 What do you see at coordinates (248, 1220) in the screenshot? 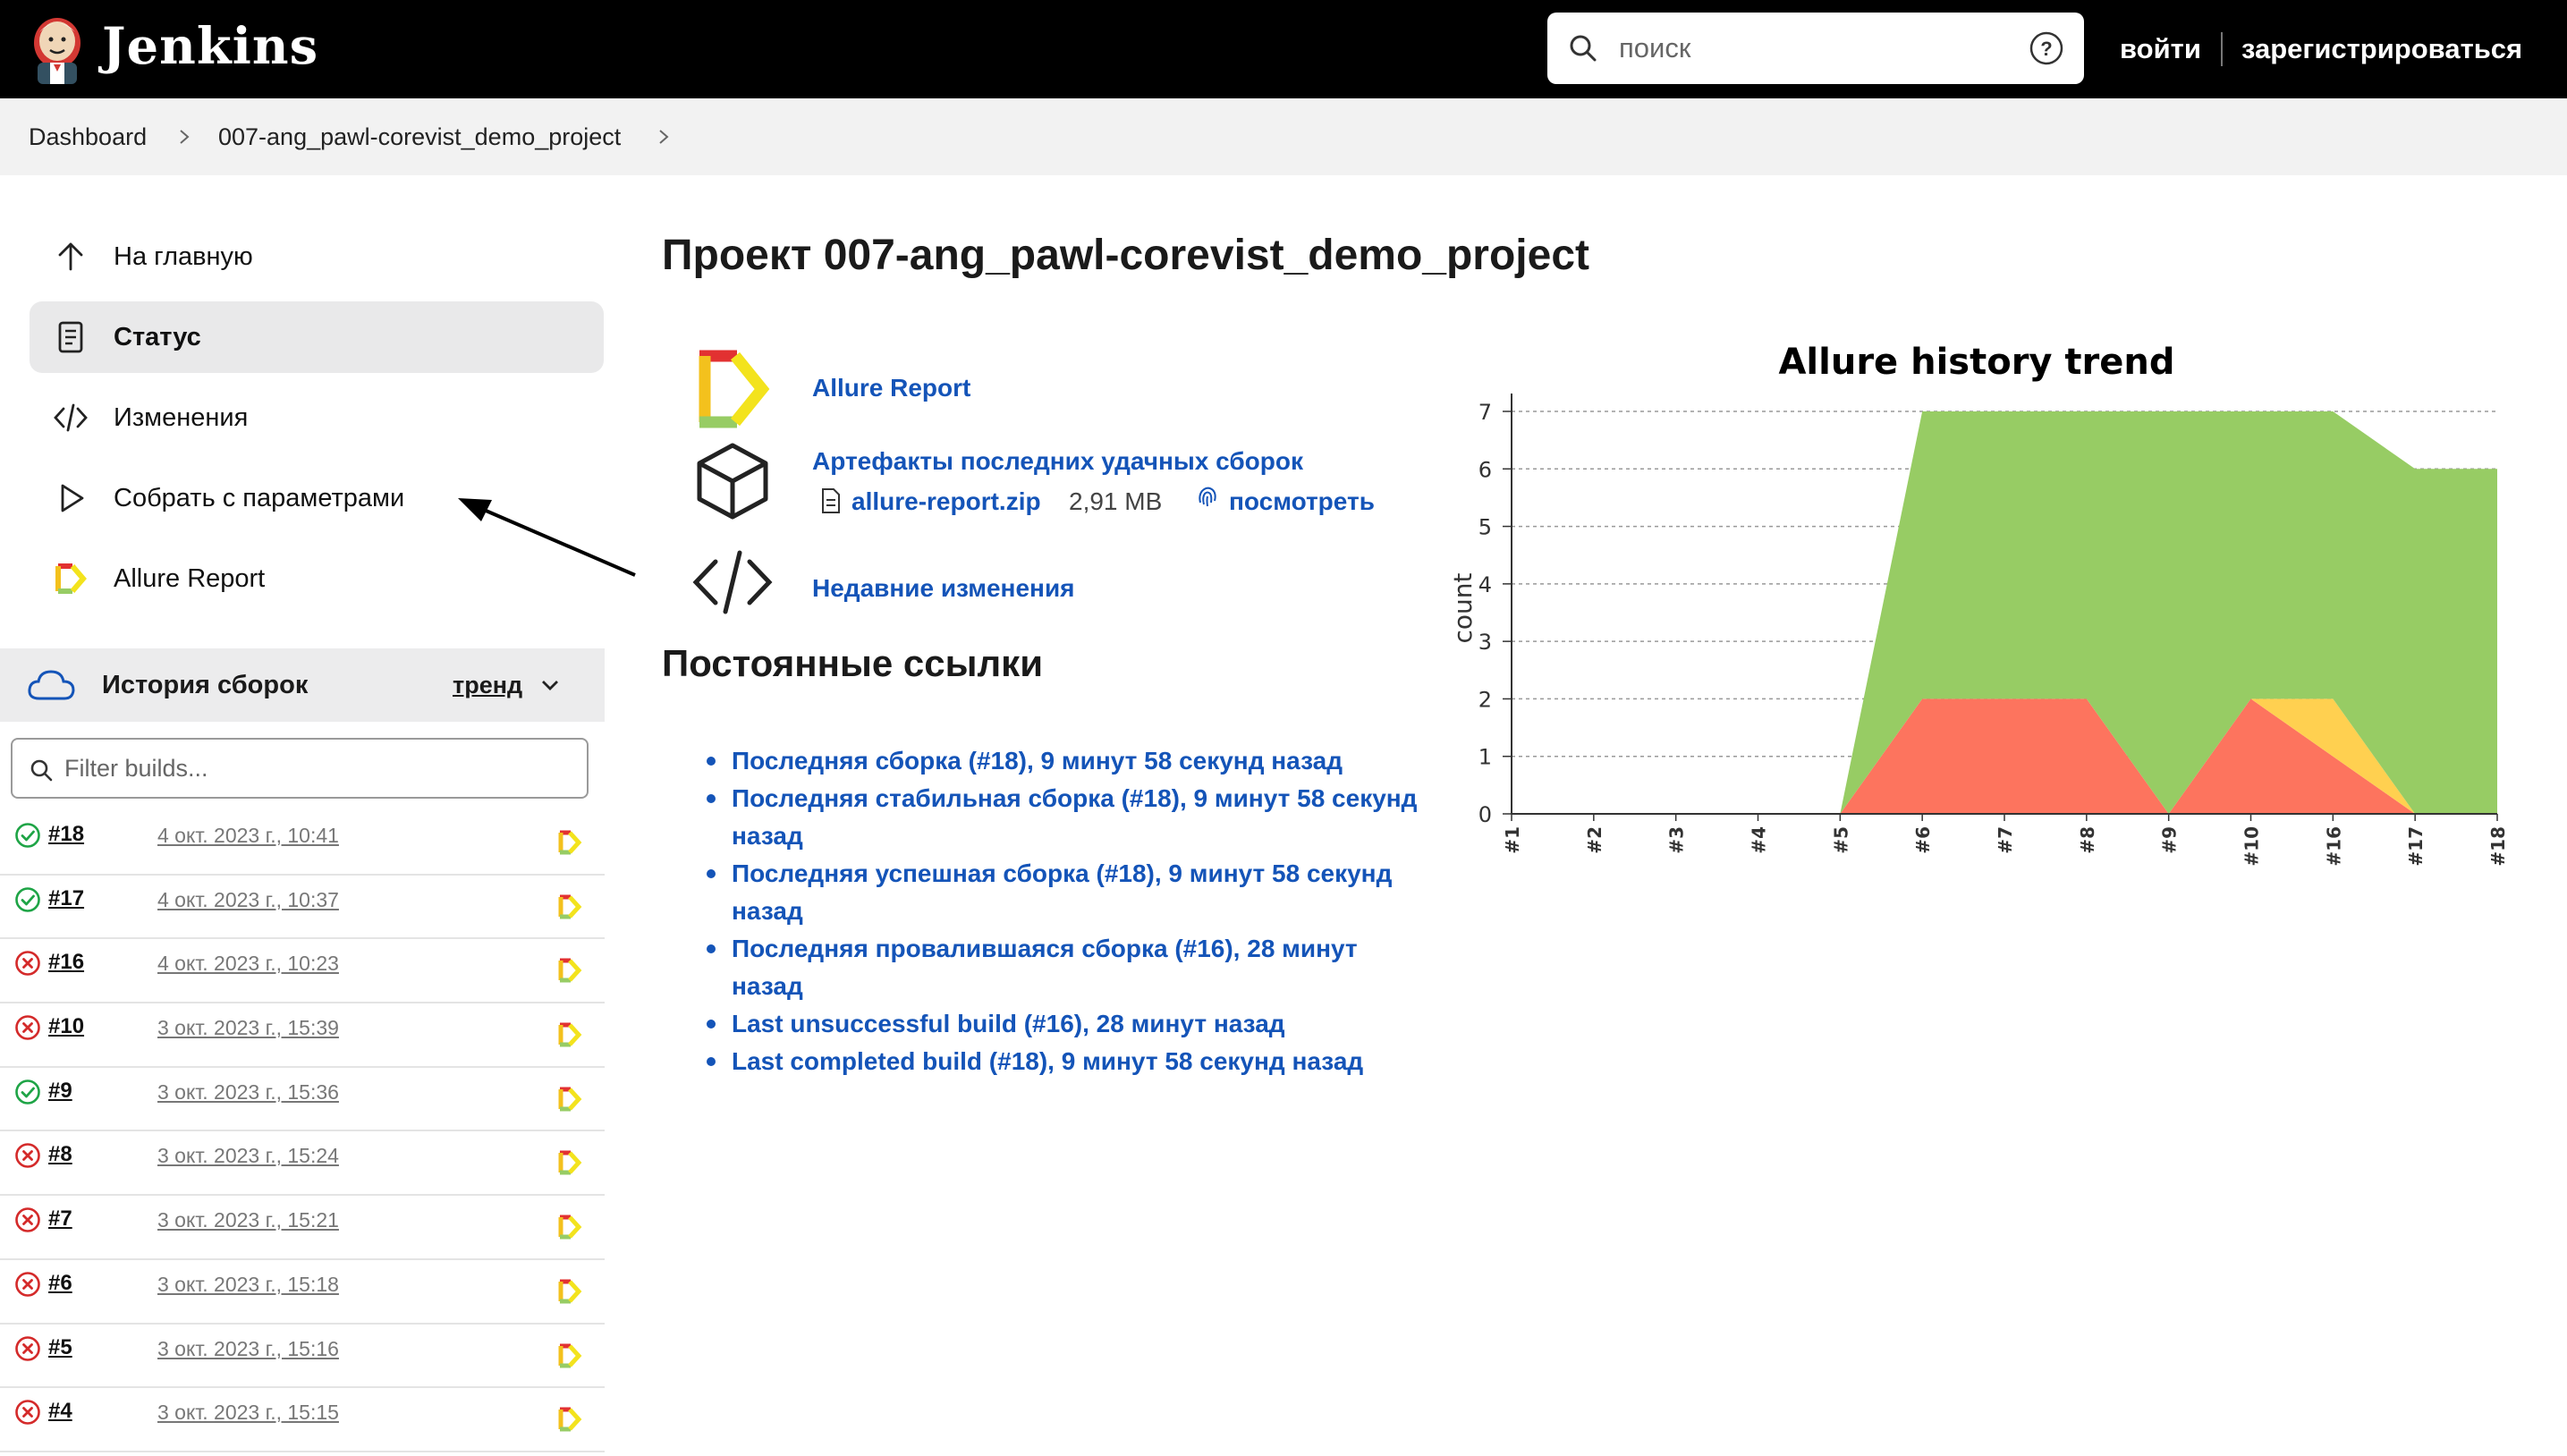
I see `build-date-link: 3 окт. 2023 г., 15:21` at bounding box center [248, 1220].